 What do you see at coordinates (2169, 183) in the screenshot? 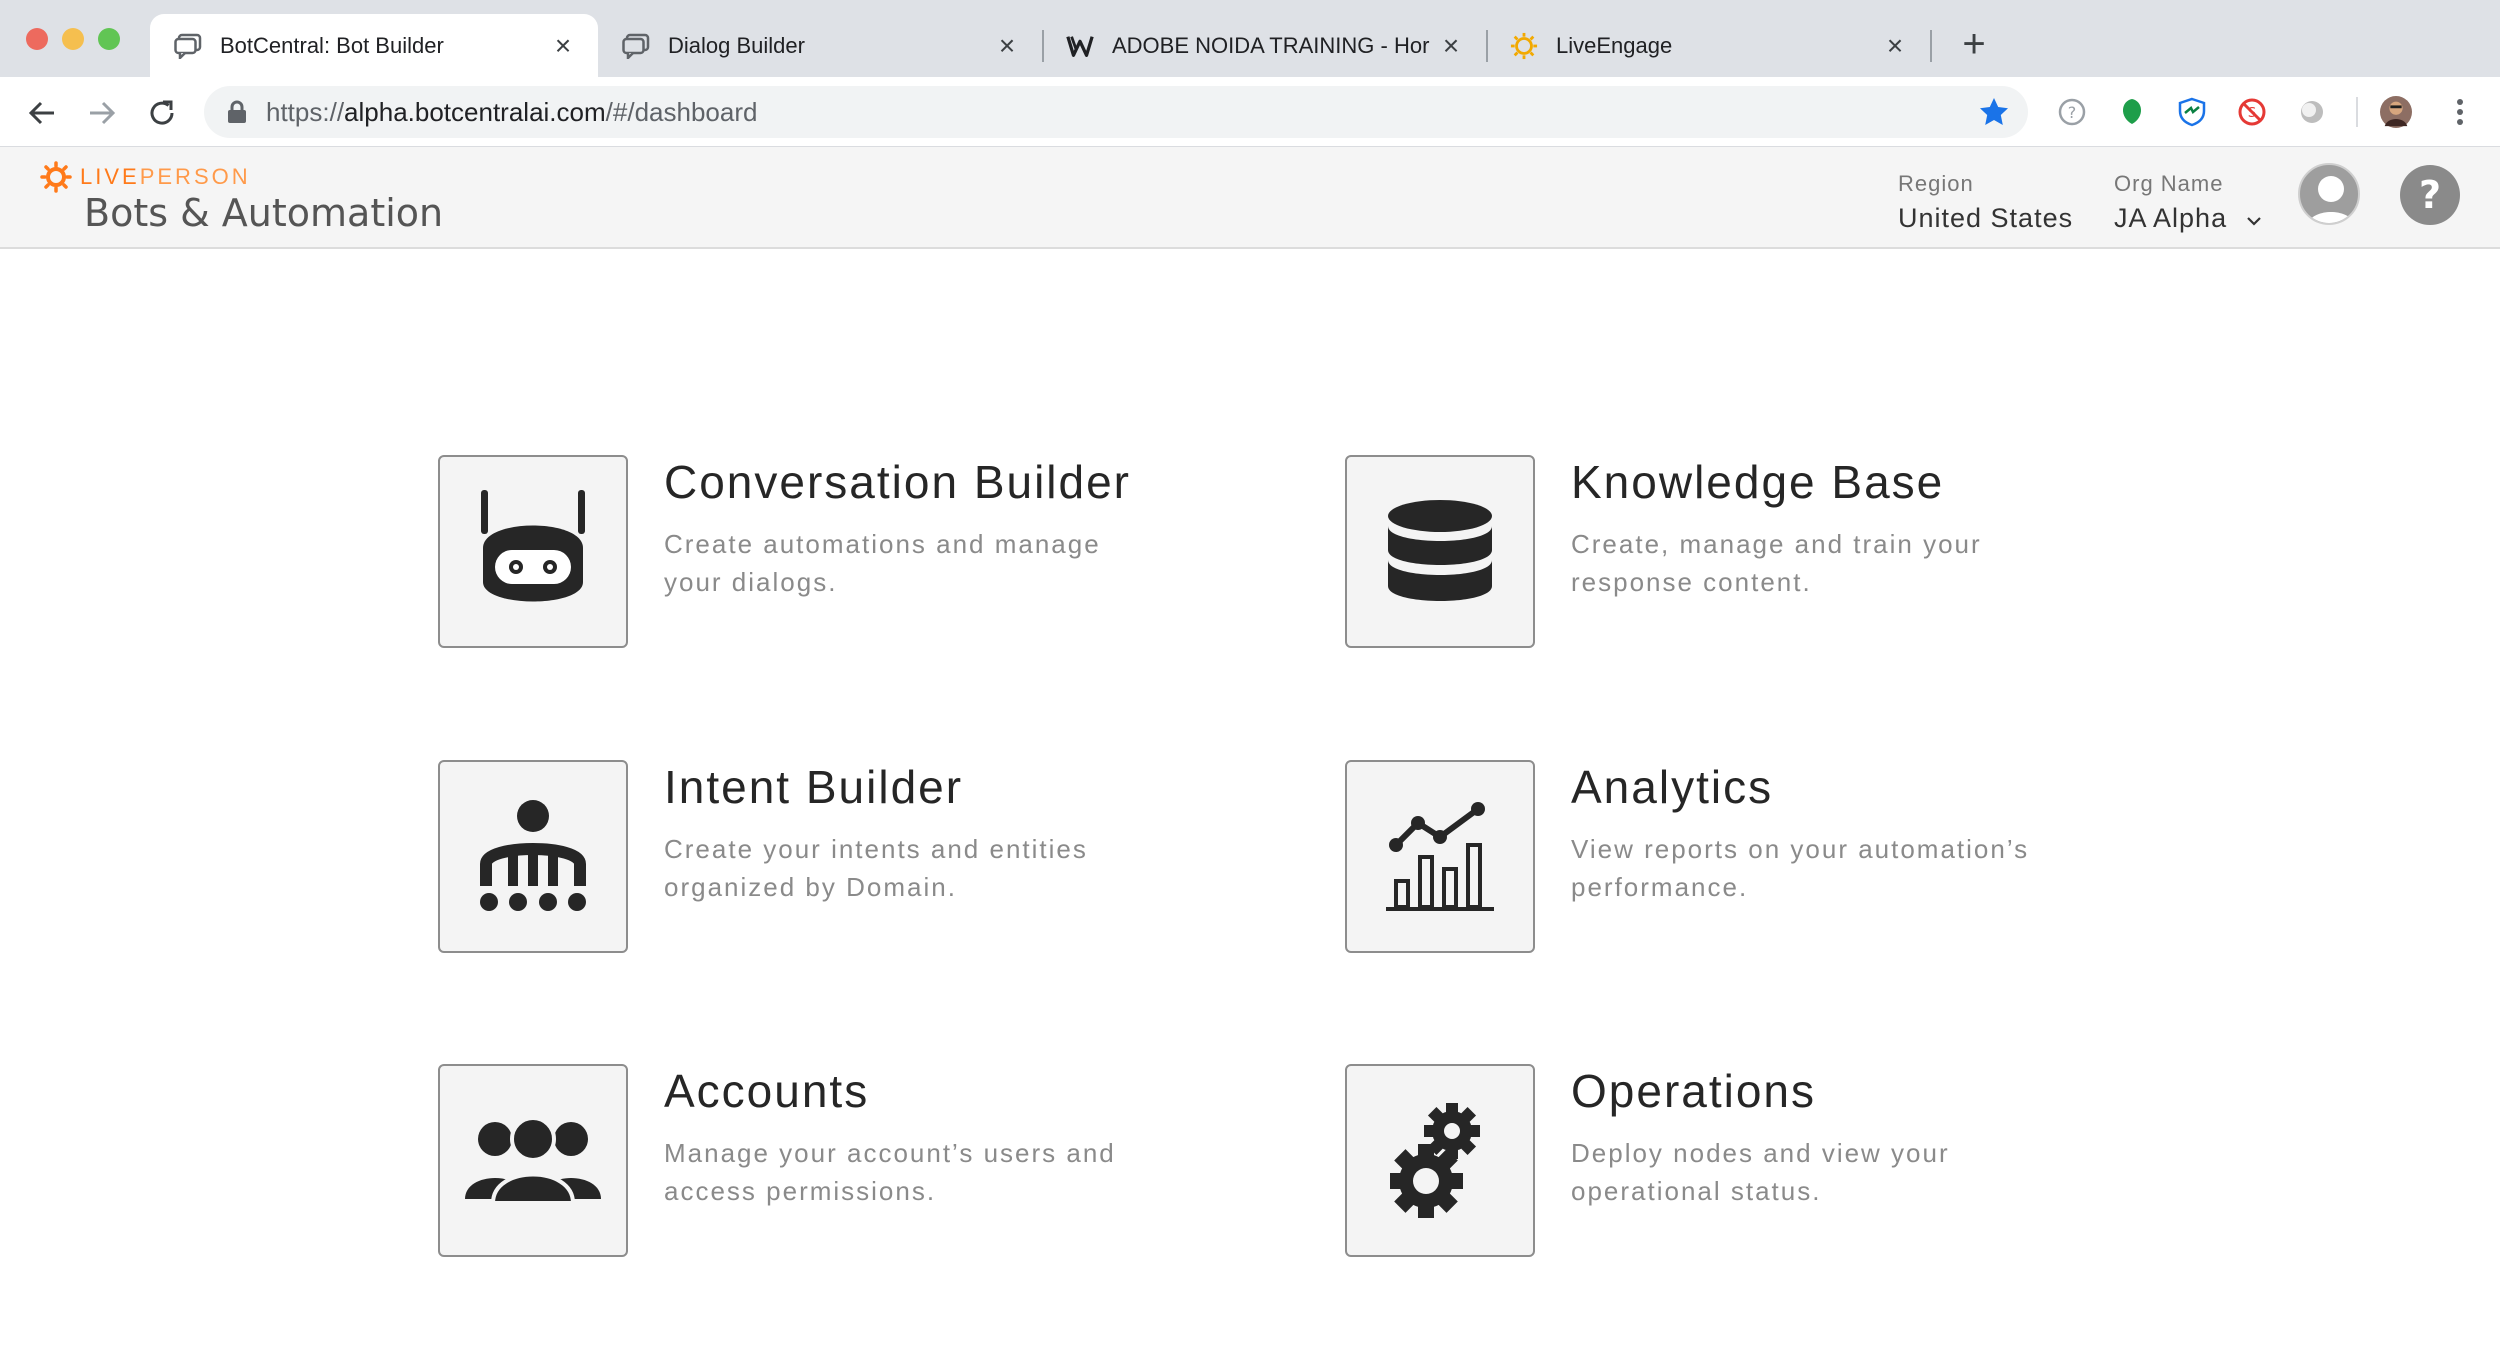
I see `org-name-label: Org Name` at bounding box center [2169, 183].